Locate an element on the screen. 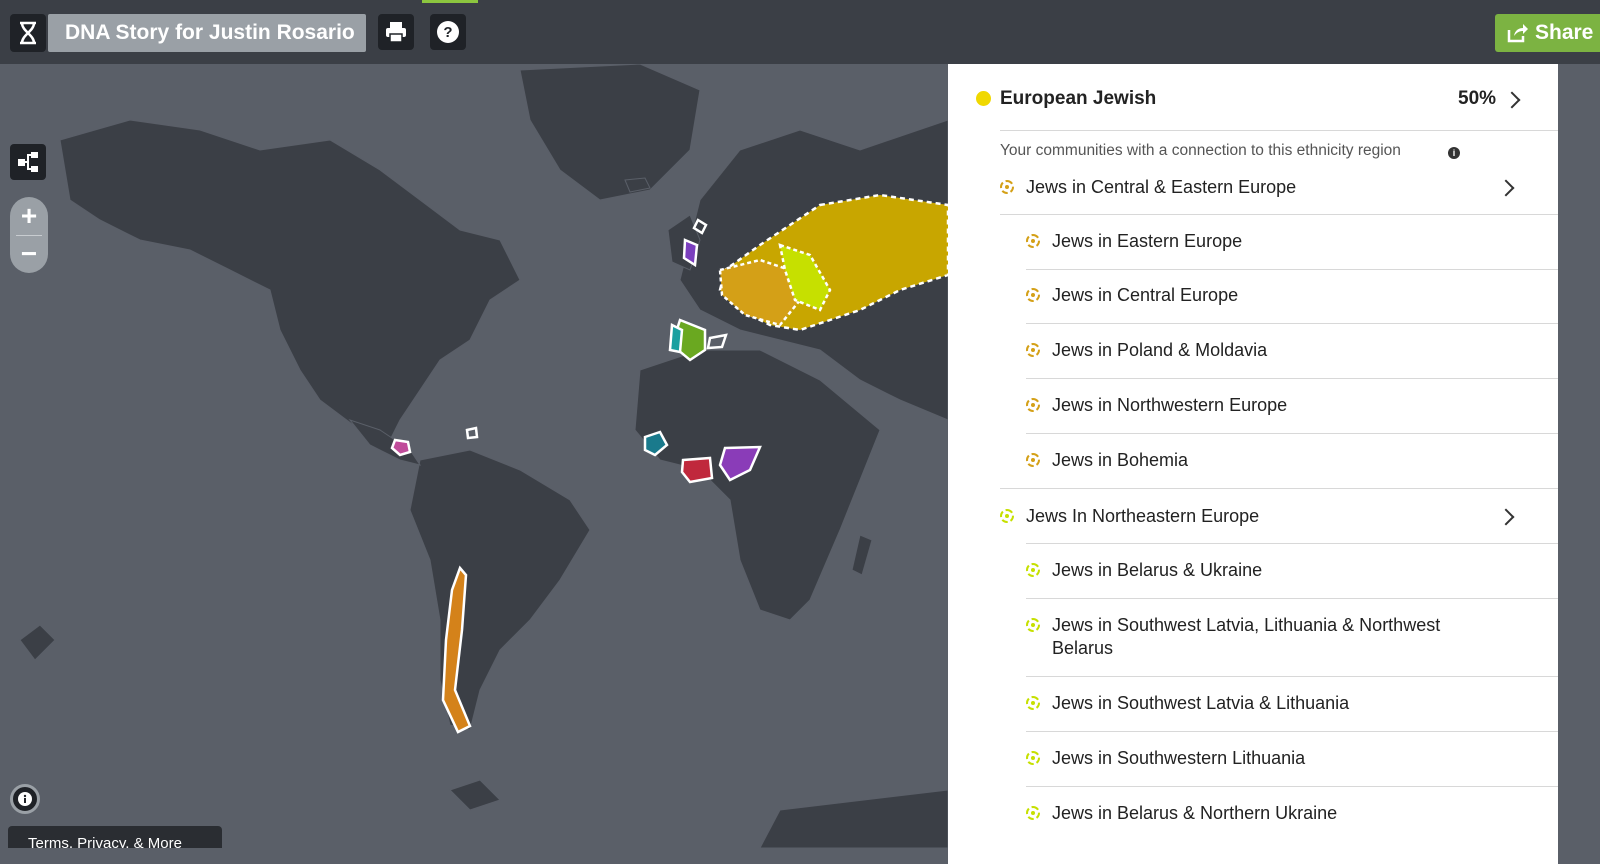  community-label: Jews in Southwest Latvia & Lithuania is located at coordinates (1201, 703).